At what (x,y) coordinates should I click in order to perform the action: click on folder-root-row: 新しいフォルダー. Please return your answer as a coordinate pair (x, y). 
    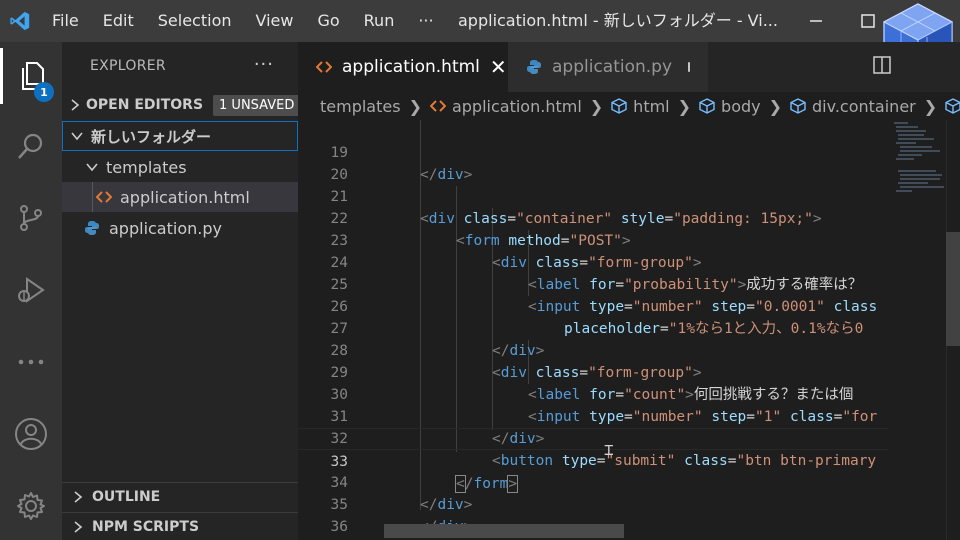
    Looking at the image, I should click on (180, 136).